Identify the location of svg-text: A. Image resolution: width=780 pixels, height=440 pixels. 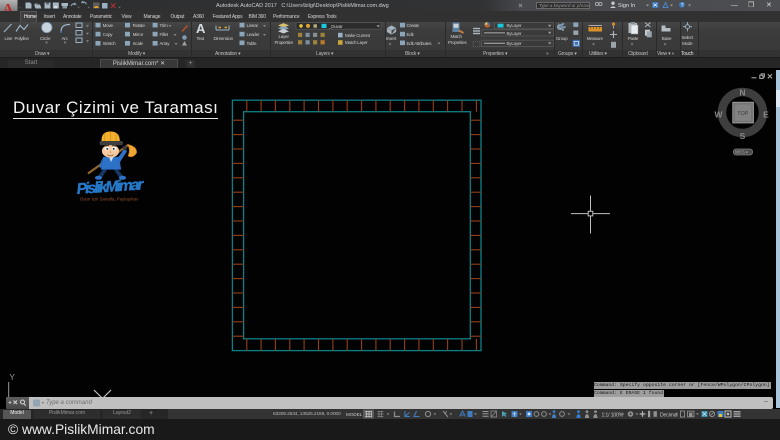
(201, 29).